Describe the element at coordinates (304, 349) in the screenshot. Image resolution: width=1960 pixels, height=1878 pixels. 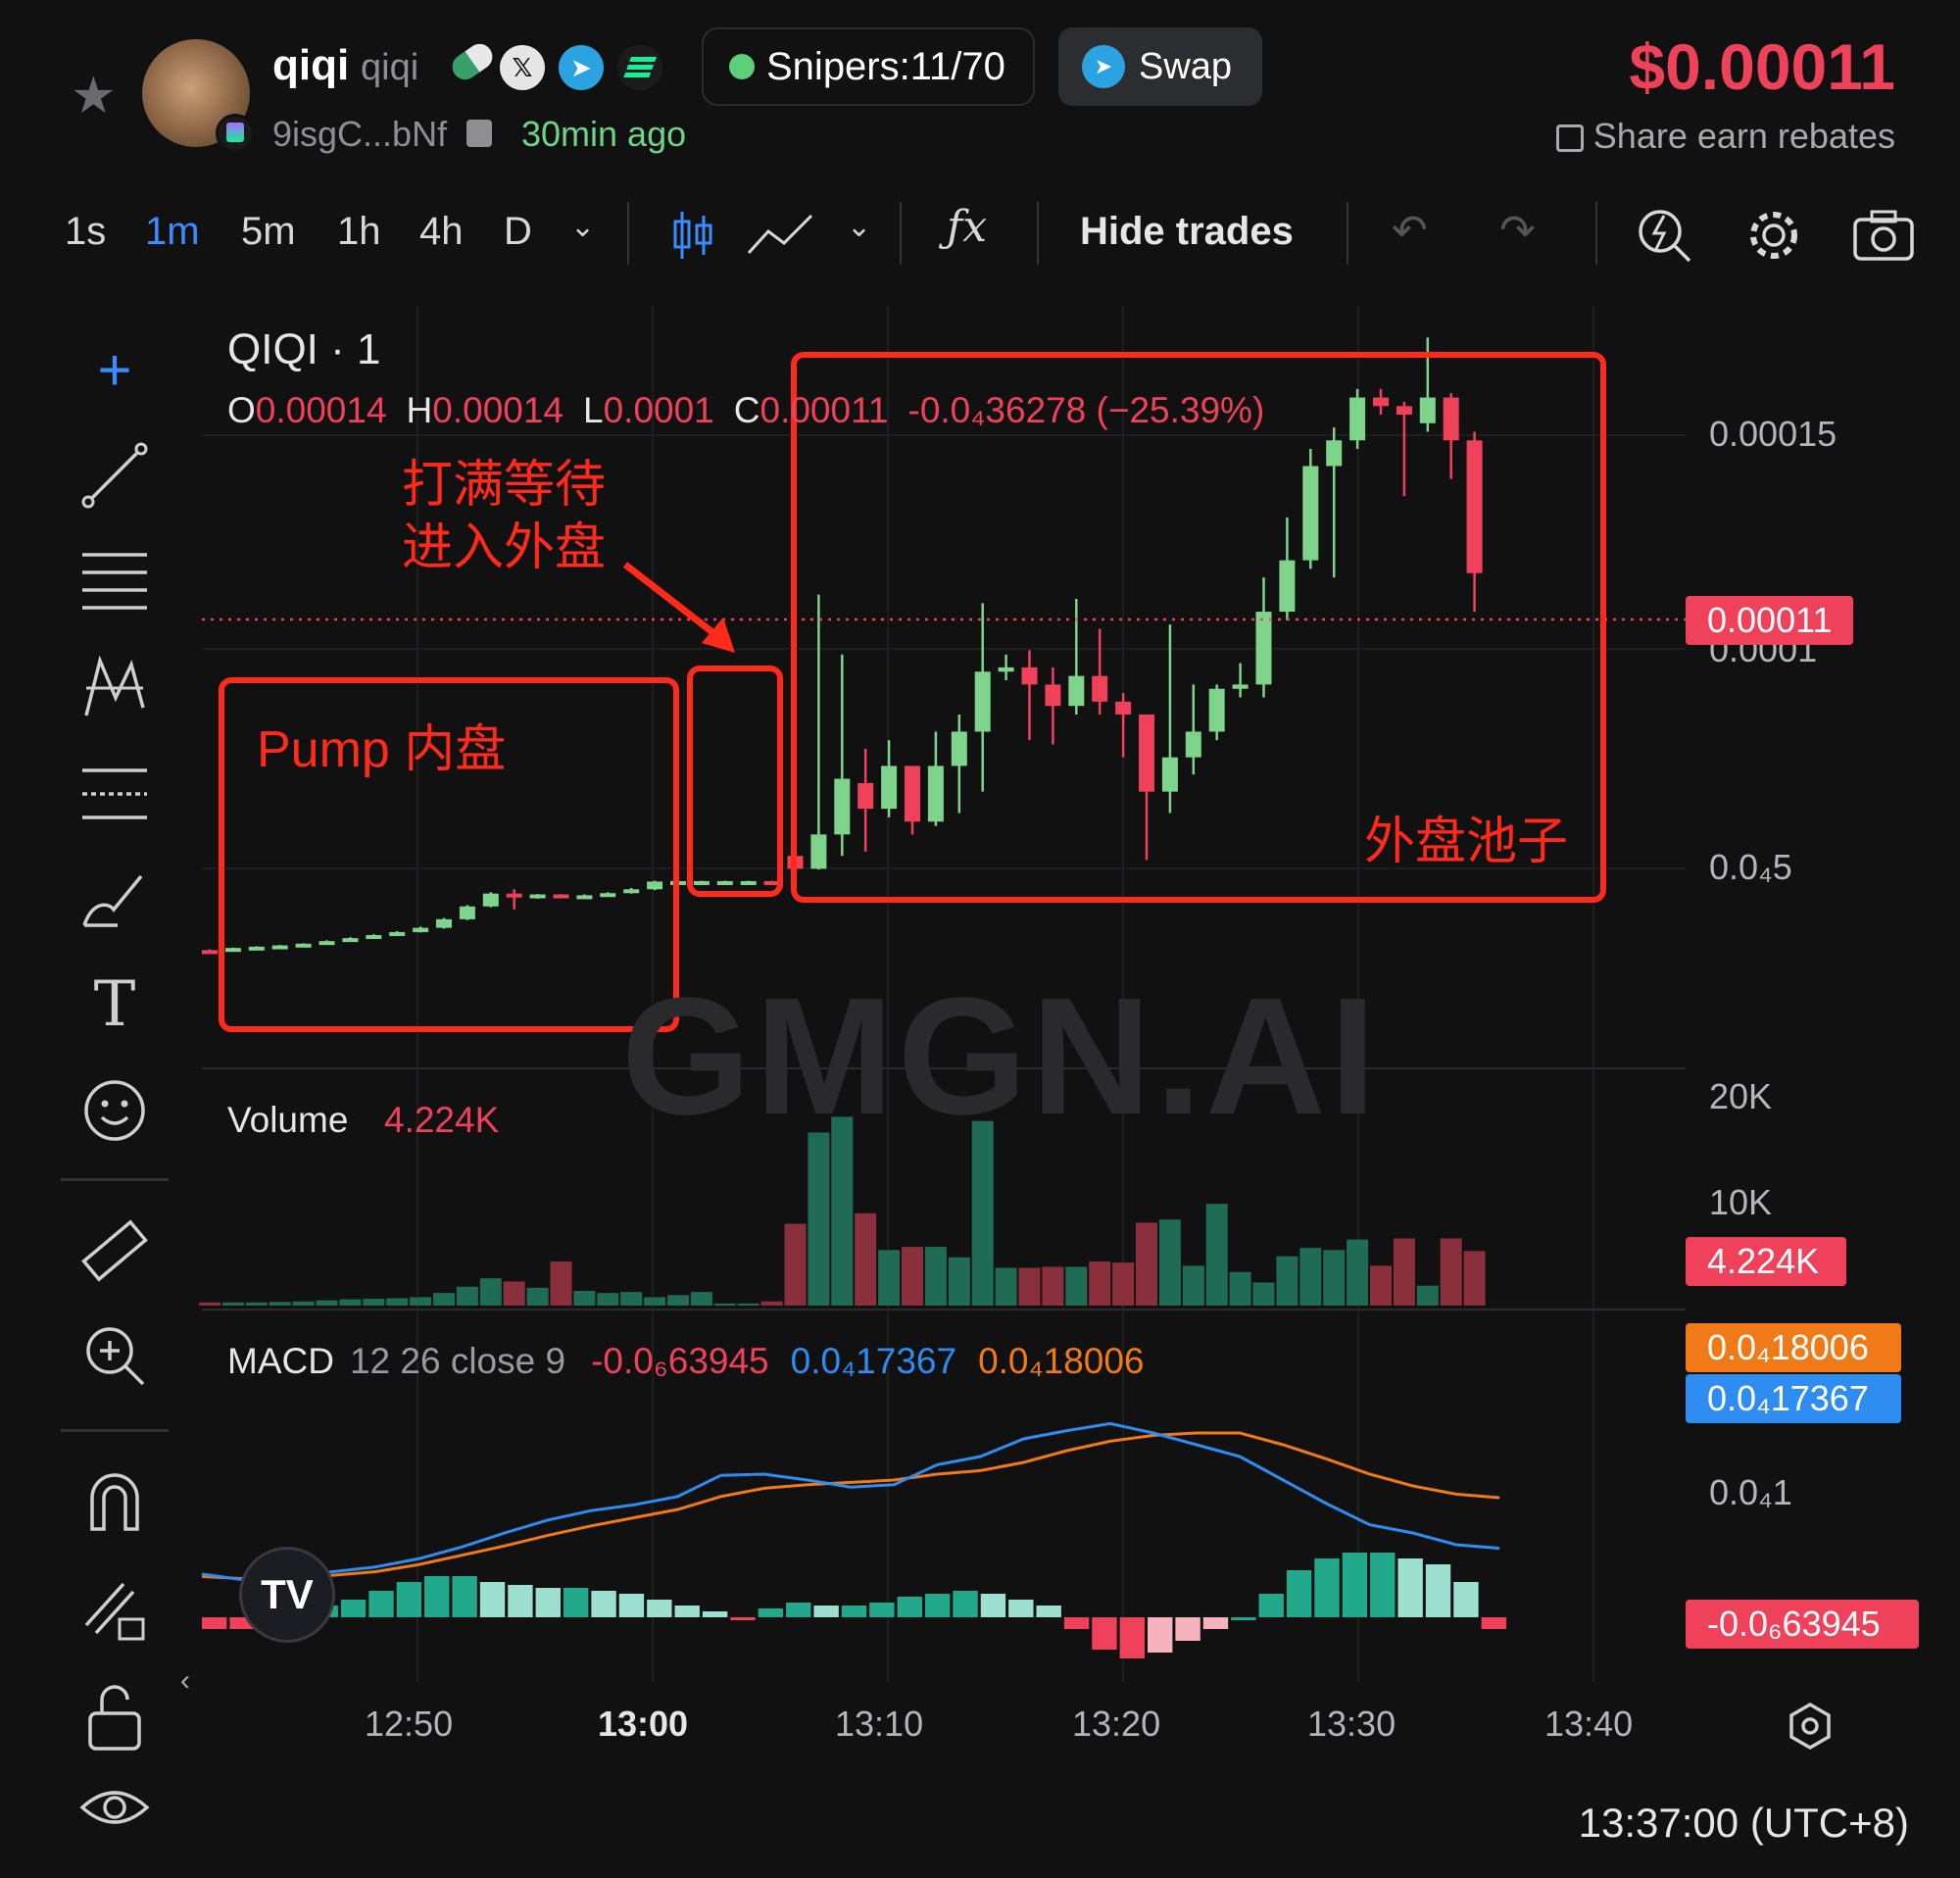
I see `chart-symbol-title: QIQI · 1` at that location.